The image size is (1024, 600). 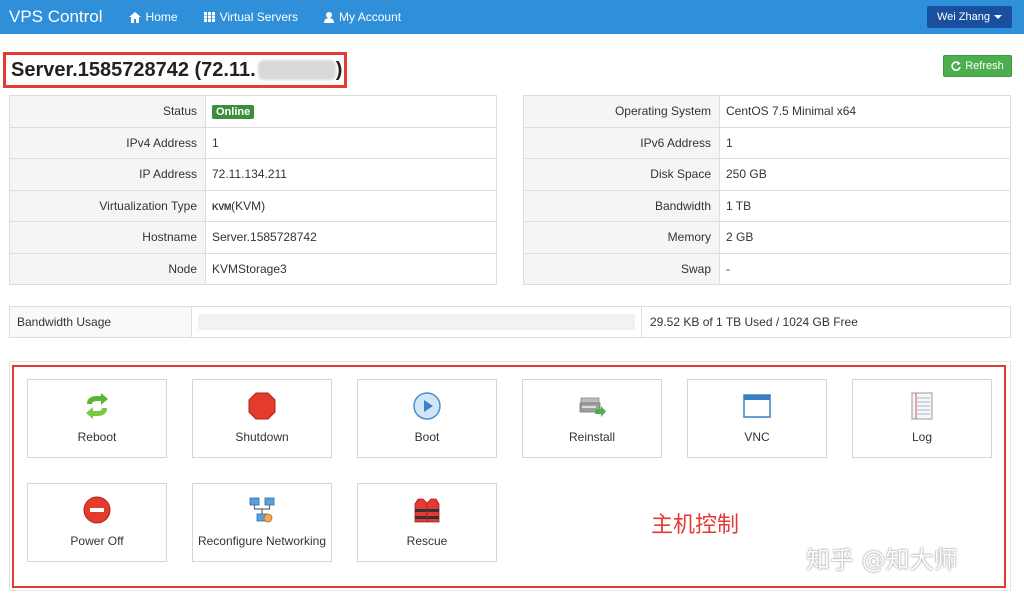 What do you see at coordinates (133, 69) in the screenshot?
I see `page-title: Server.1585728742 (72.11.` at bounding box center [133, 69].